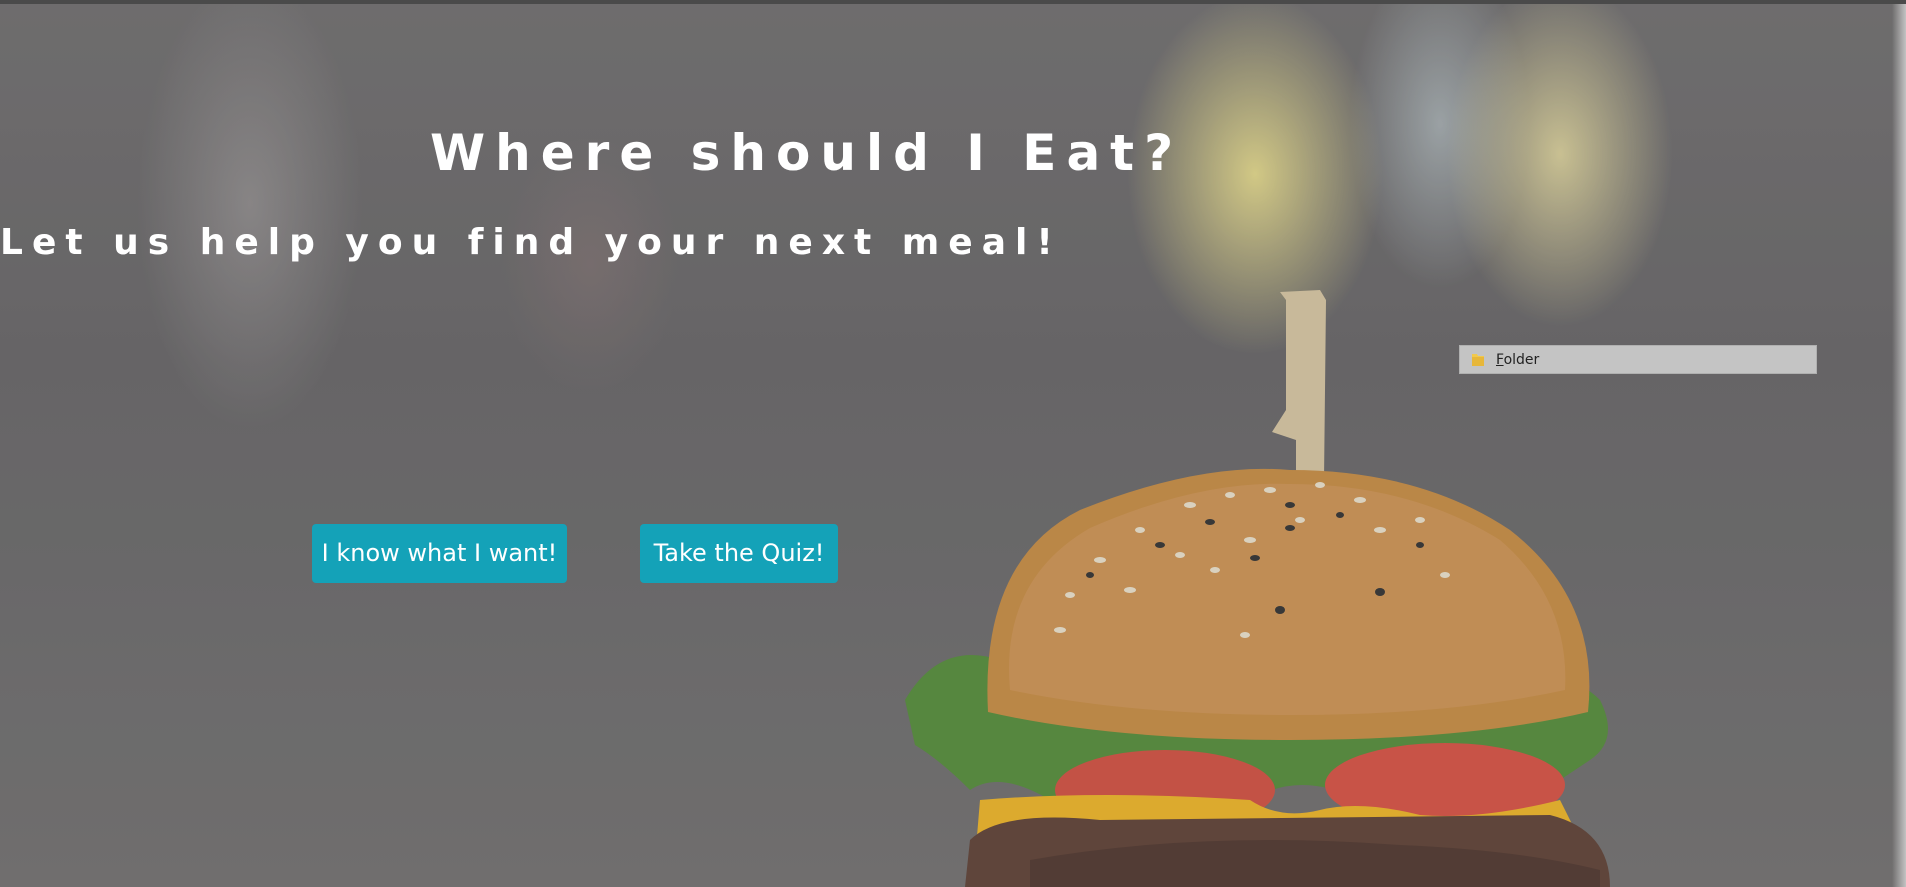 The height and width of the screenshot is (887, 1906). What do you see at coordinates (807, 153) in the screenshot?
I see `page-title: Where should I Eat?` at bounding box center [807, 153].